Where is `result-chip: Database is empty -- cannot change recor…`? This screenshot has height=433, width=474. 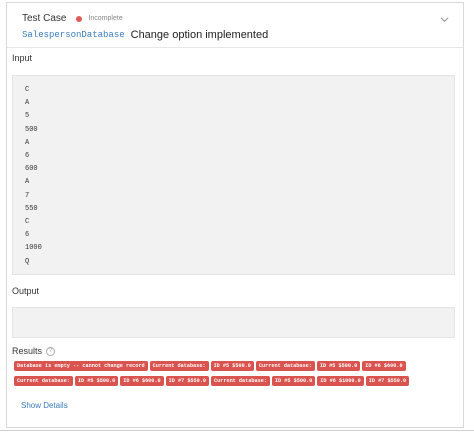 result-chip: Database is empty -- cannot change recor… is located at coordinates (81, 366).